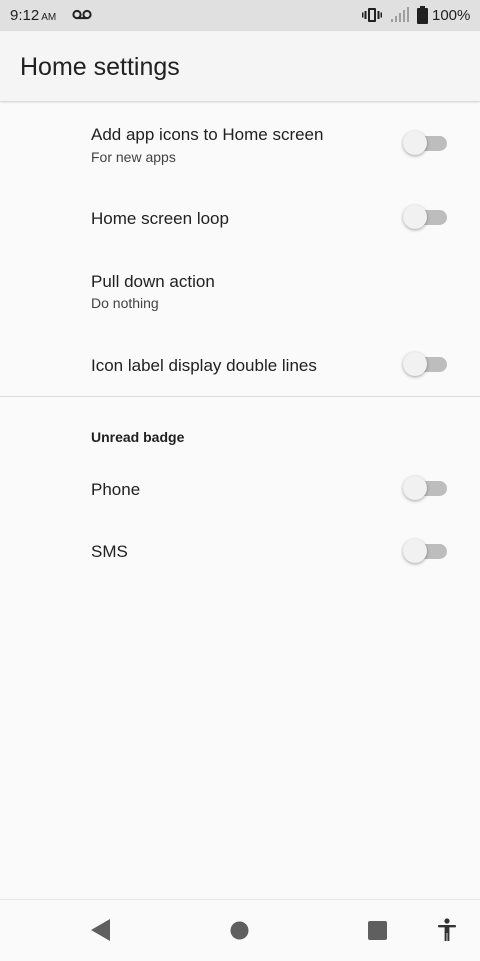 This screenshot has height=961, width=480. What do you see at coordinates (240, 489) in the screenshot?
I see `pref-badge-phone: Phone` at bounding box center [240, 489].